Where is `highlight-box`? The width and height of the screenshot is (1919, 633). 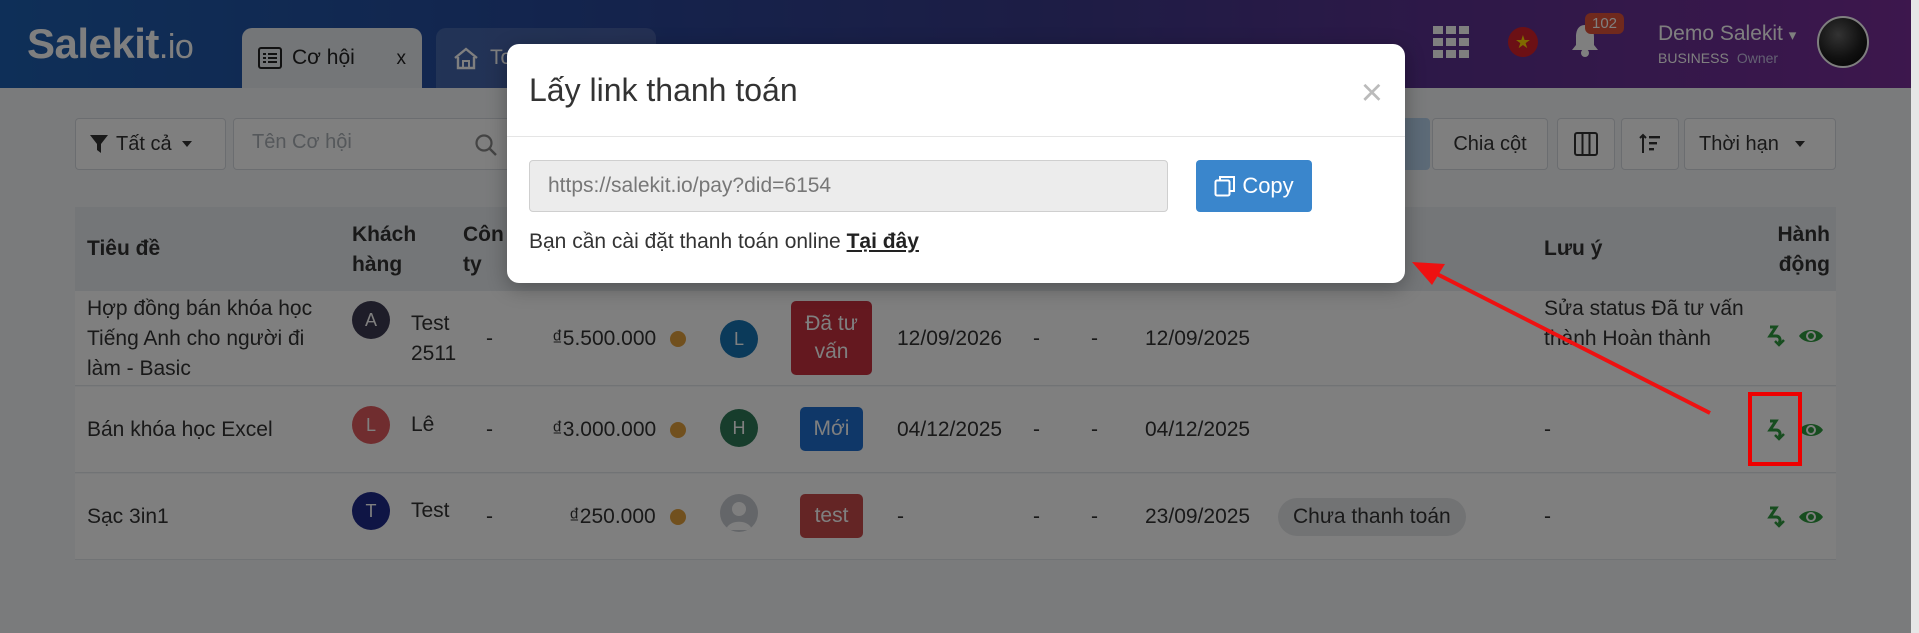 highlight-box is located at coordinates (1775, 429).